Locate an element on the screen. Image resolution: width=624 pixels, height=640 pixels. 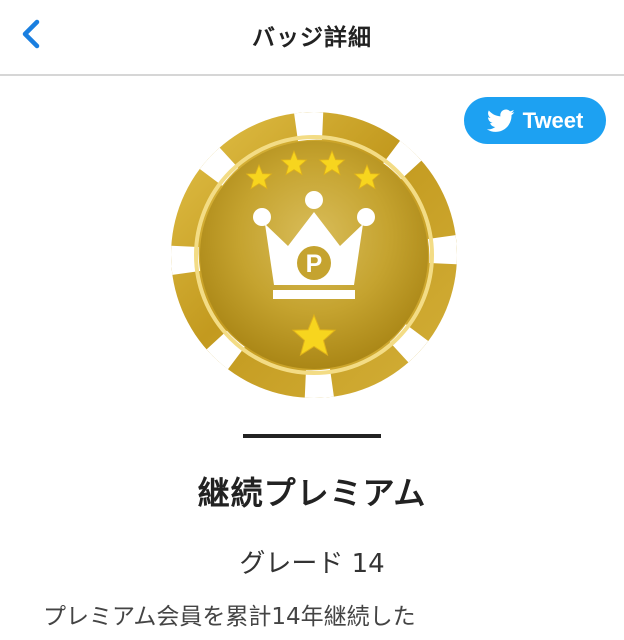
emblem-letter: P is located at coordinates (314, 264).